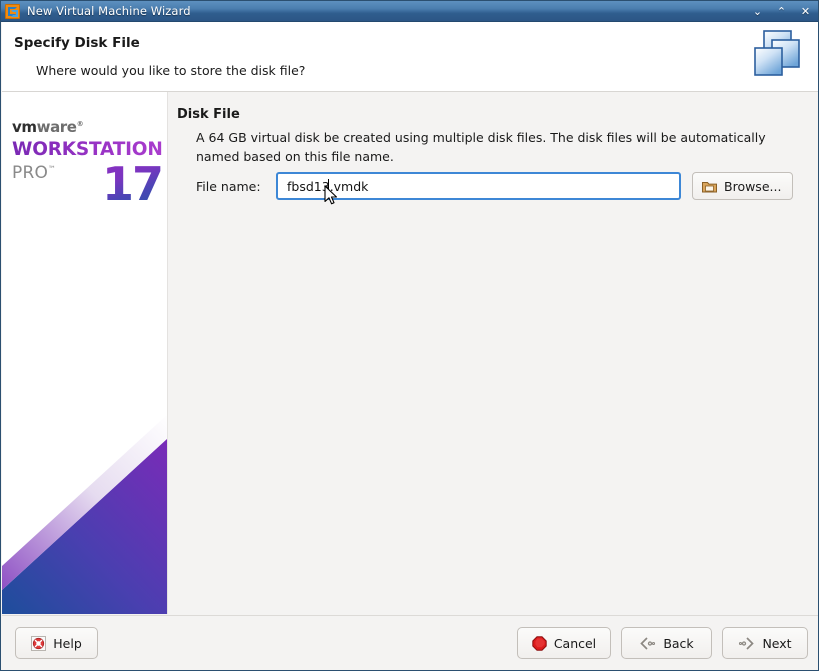  Describe the element at coordinates (409, 11) in the screenshot. I see `titlebar: New Virtual Machine Wizard ⌄ ⌃ ✕` at that location.